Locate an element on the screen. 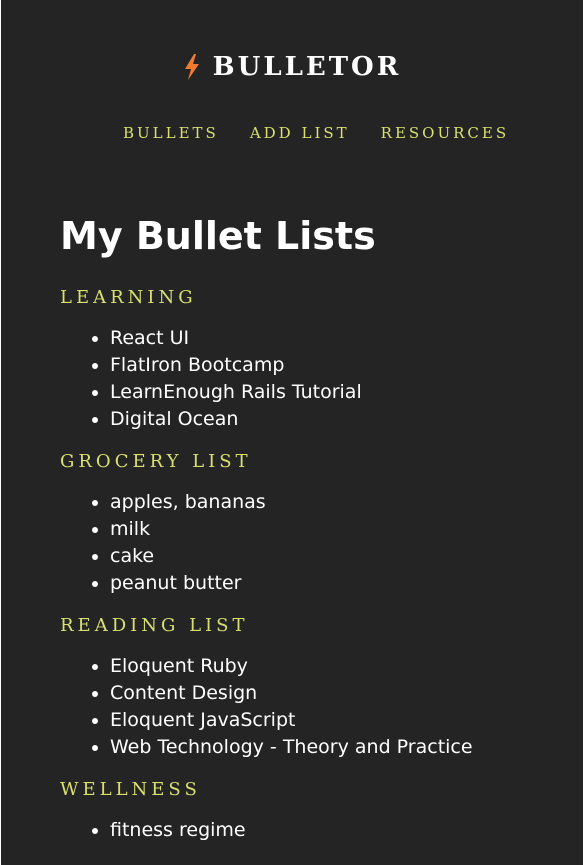  list-item: Web Technology - Theory and Practice is located at coordinates (335, 747).